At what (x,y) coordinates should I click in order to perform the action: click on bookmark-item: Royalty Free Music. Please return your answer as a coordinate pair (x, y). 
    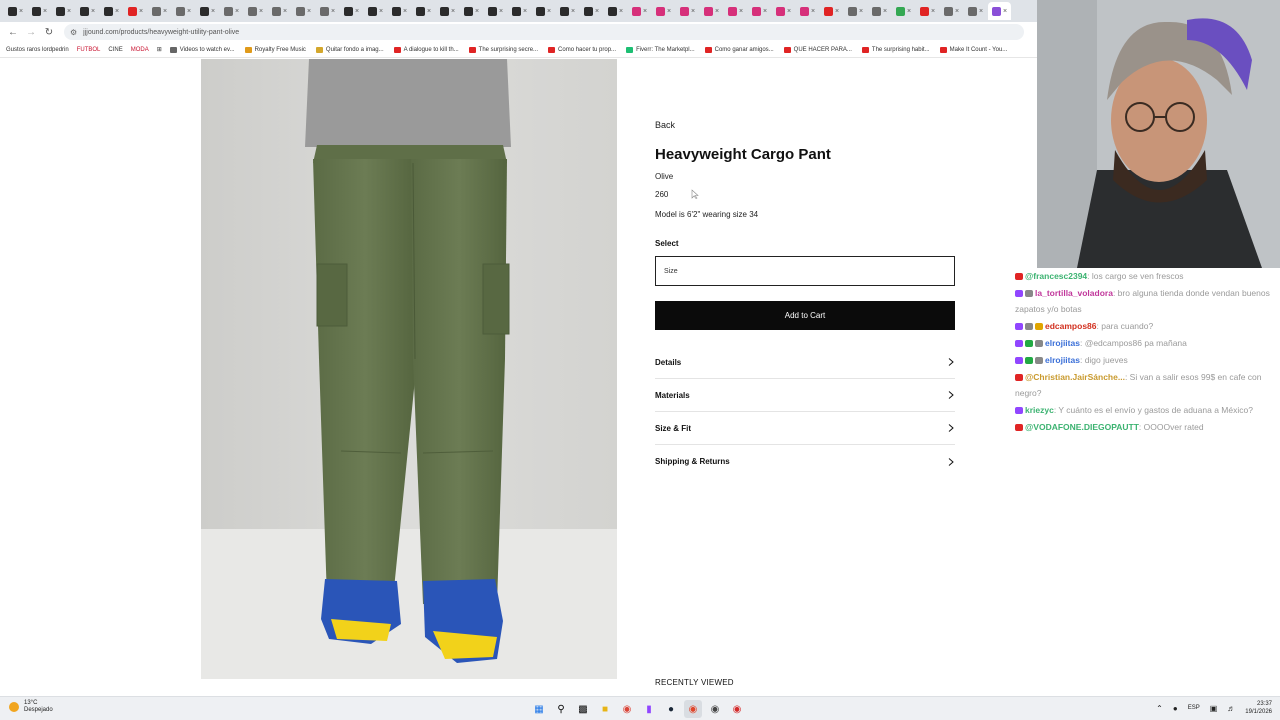
    Looking at the image, I should click on (275, 49).